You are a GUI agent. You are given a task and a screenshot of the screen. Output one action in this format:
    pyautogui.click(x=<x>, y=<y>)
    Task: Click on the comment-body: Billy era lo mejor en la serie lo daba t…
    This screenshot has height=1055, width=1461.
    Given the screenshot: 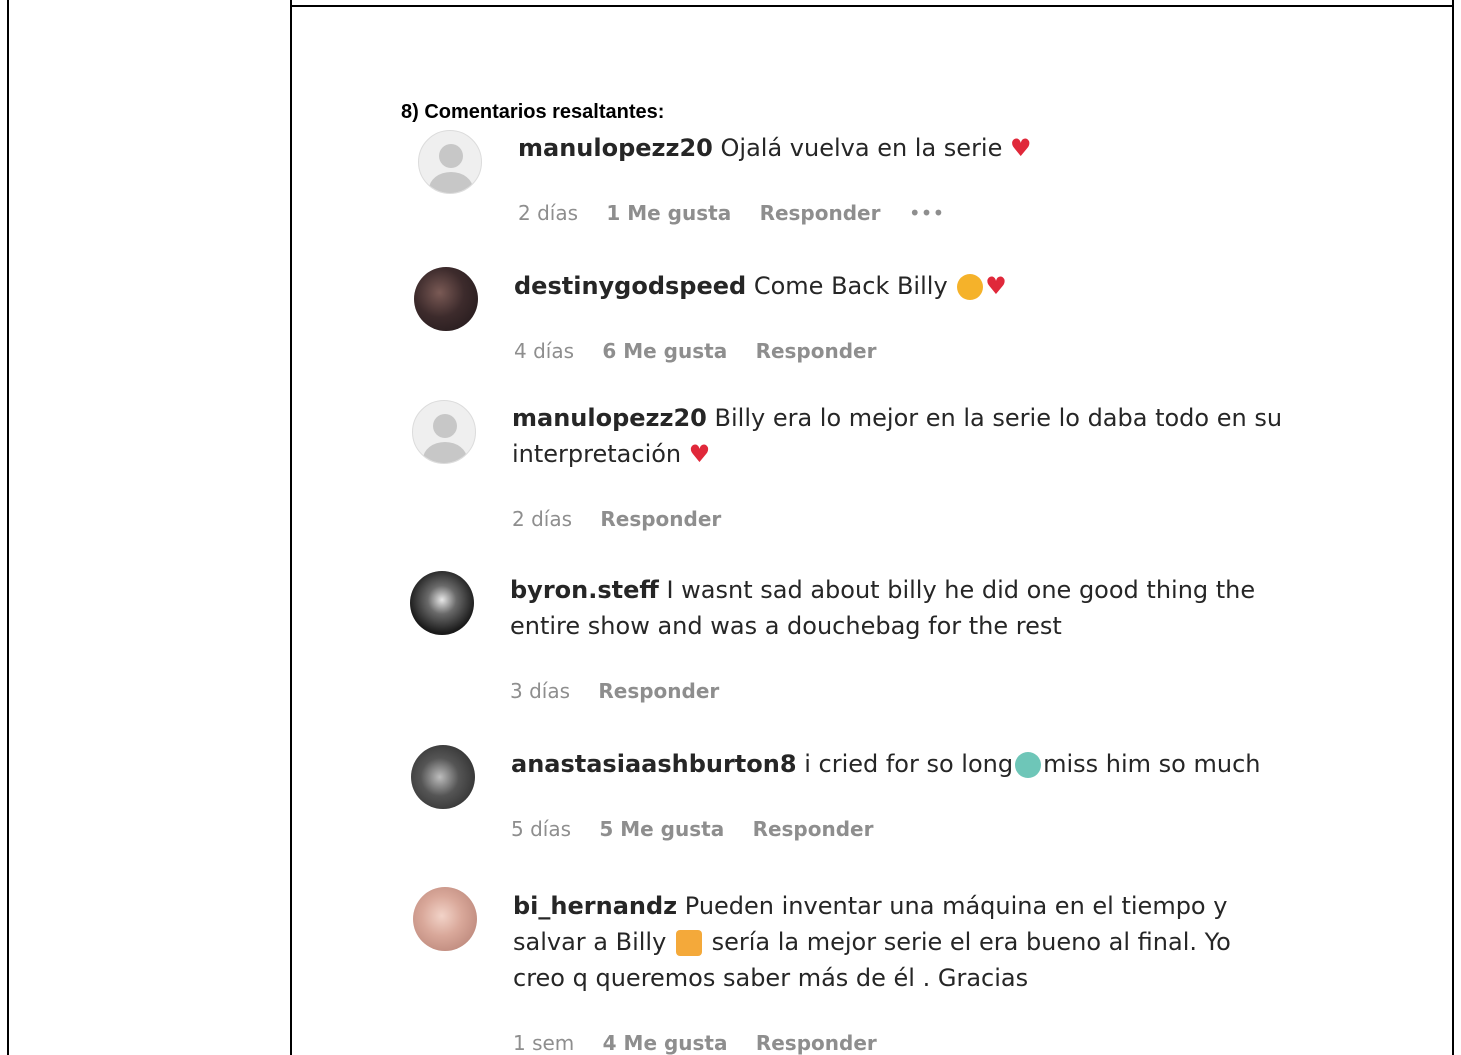 What is the action you would take?
    pyautogui.click(x=998, y=418)
    